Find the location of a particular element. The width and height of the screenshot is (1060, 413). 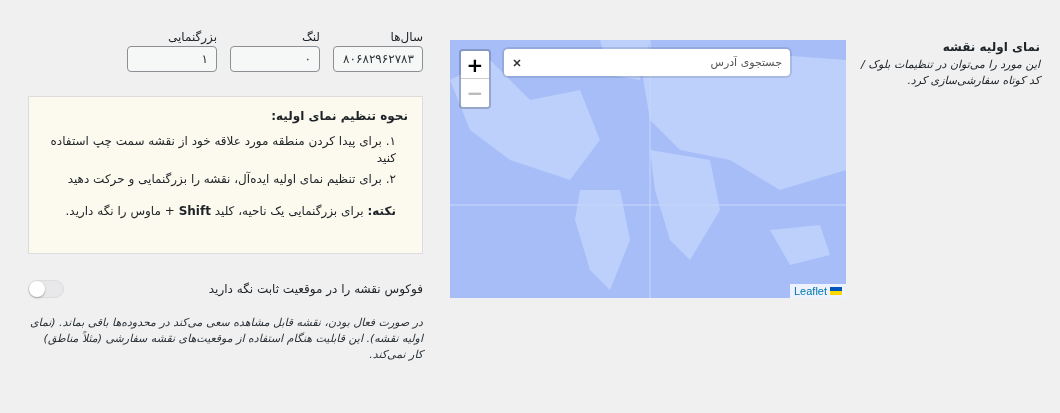

help-text: در صورت فعال بودن، نقشه قابل مشاهده سعی می‌کند در محدوده‌ها باقی بماند. (نمای اولیه نقشه). این قابلیت هنگام استفاده از موقعیت‌های نقشه سفارشی (مثلاً مناطق) کار نمی‌کند. is located at coordinates (225, 339).